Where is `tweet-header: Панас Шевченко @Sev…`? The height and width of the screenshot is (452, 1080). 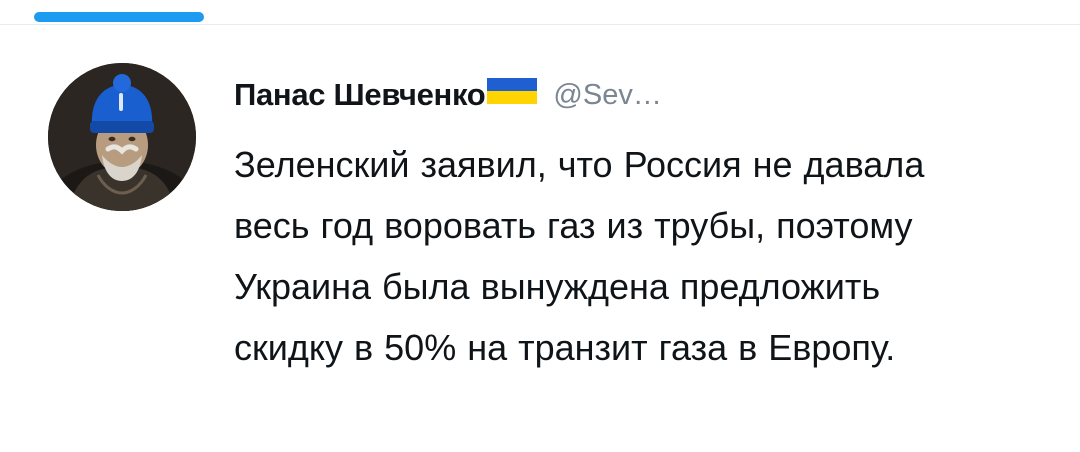 tweet-header: Панас Шевченко @Sev… is located at coordinates (644, 95).